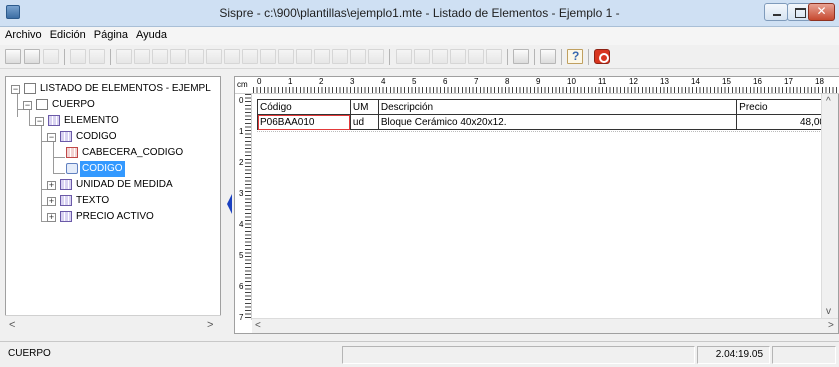 Image resolution: width=839 pixels, height=367 pixels. I want to click on insert-image-icon, so click(440, 56).